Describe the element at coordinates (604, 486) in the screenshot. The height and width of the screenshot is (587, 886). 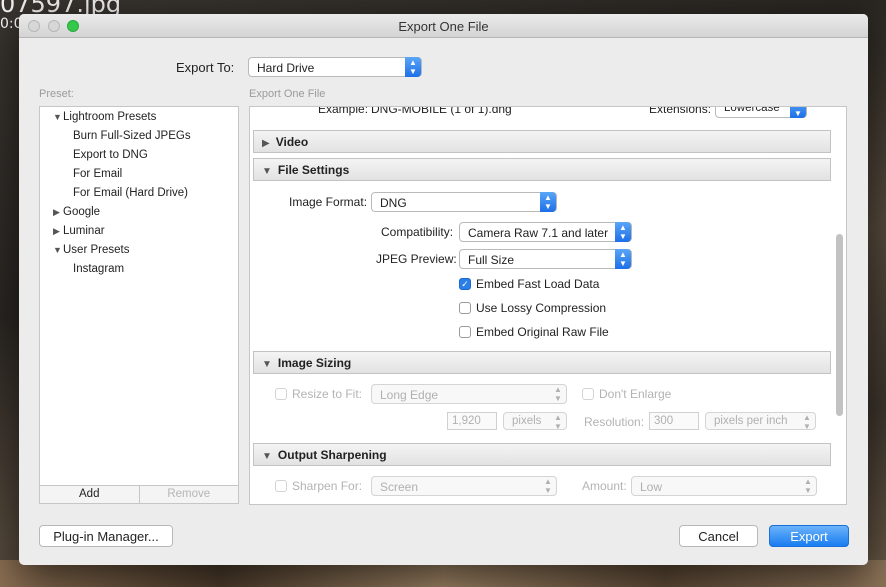
I see `amount-label: Amount:` at that location.